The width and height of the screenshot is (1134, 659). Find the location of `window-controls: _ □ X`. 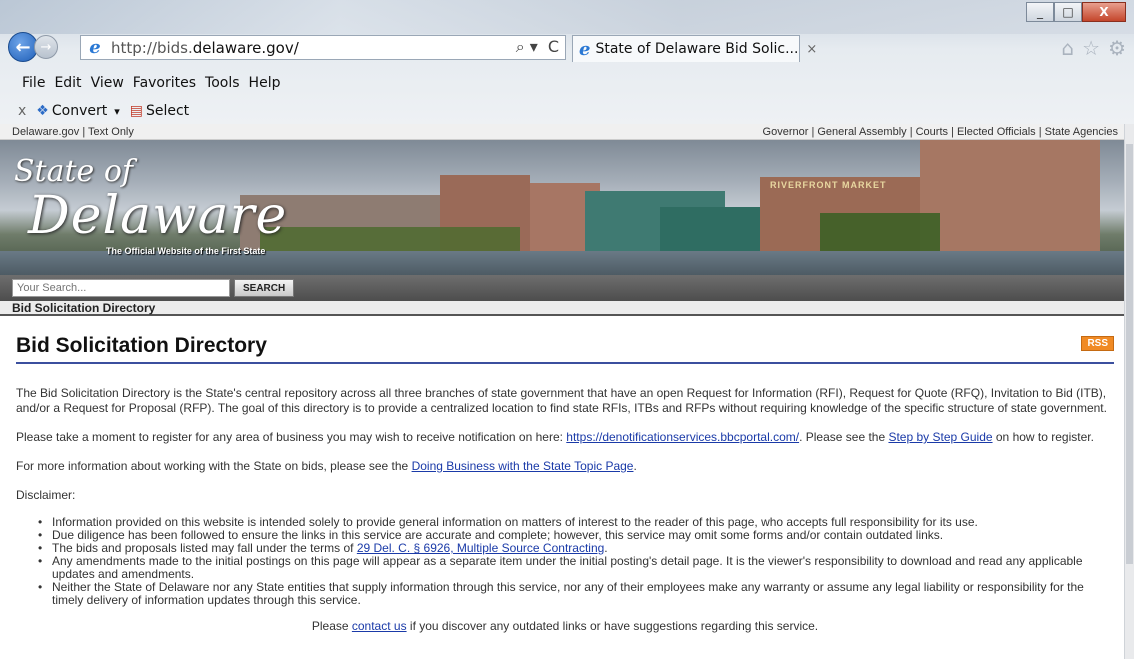

window-controls: _ □ X is located at coordinates (1076, 12).